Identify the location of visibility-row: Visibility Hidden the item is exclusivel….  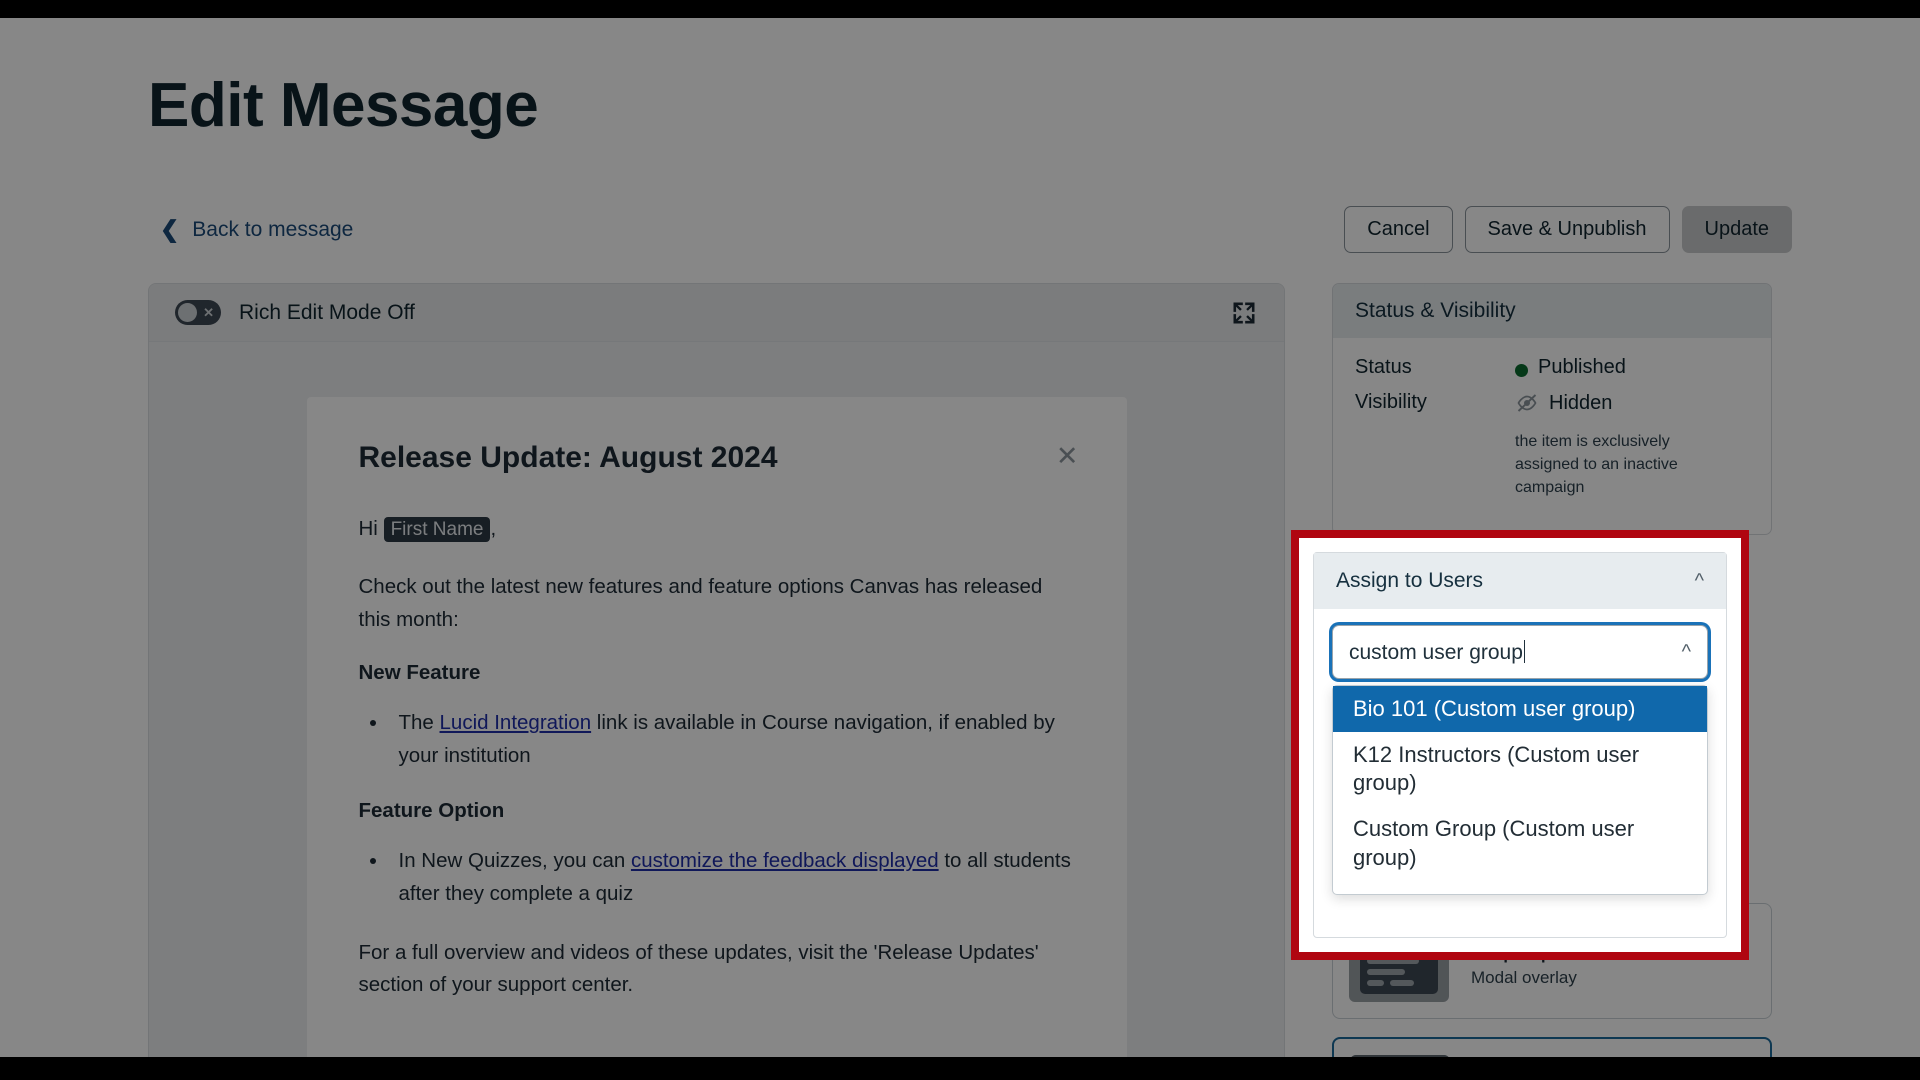
(1552, 445).